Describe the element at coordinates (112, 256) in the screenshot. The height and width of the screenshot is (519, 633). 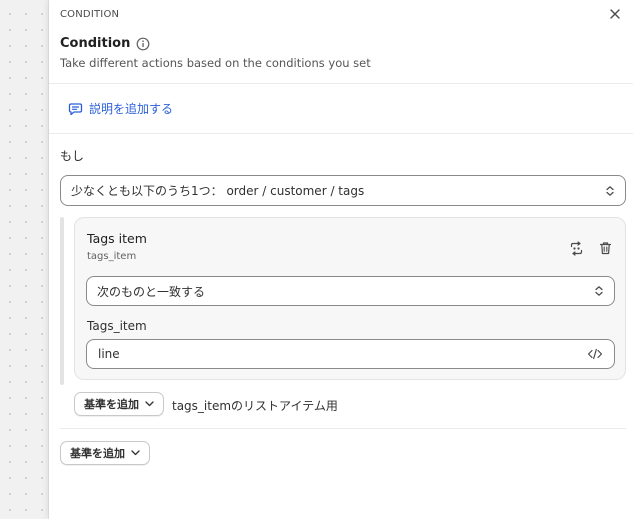
I see `criterion-subtitle: tags_item` at that location.